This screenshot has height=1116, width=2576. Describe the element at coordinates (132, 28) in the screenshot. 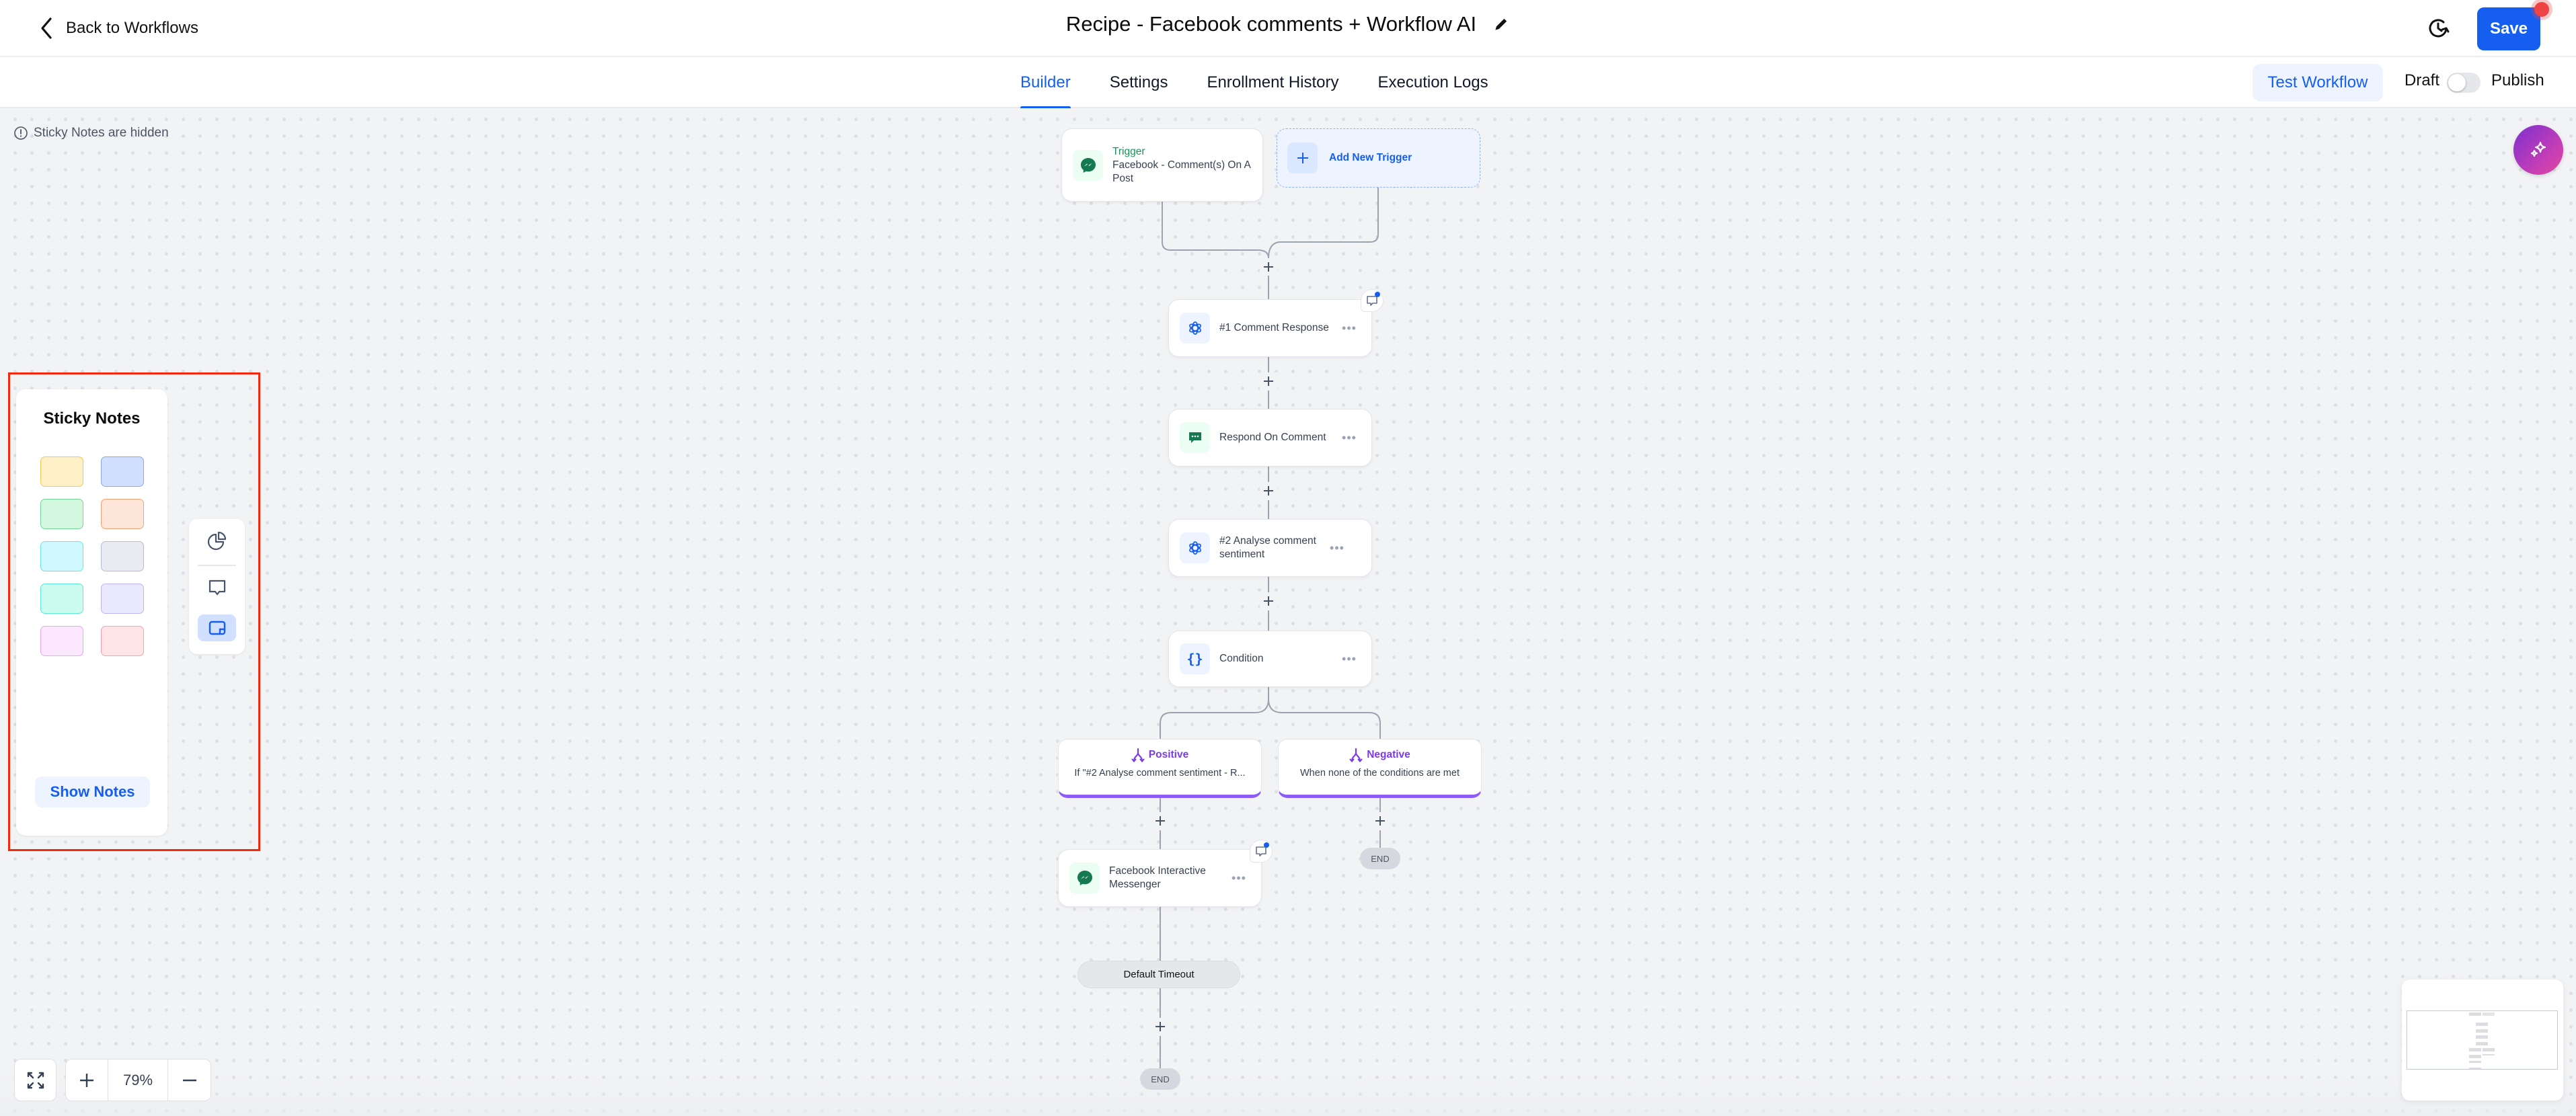

I see `back-label: Back to Workflows` at that location.